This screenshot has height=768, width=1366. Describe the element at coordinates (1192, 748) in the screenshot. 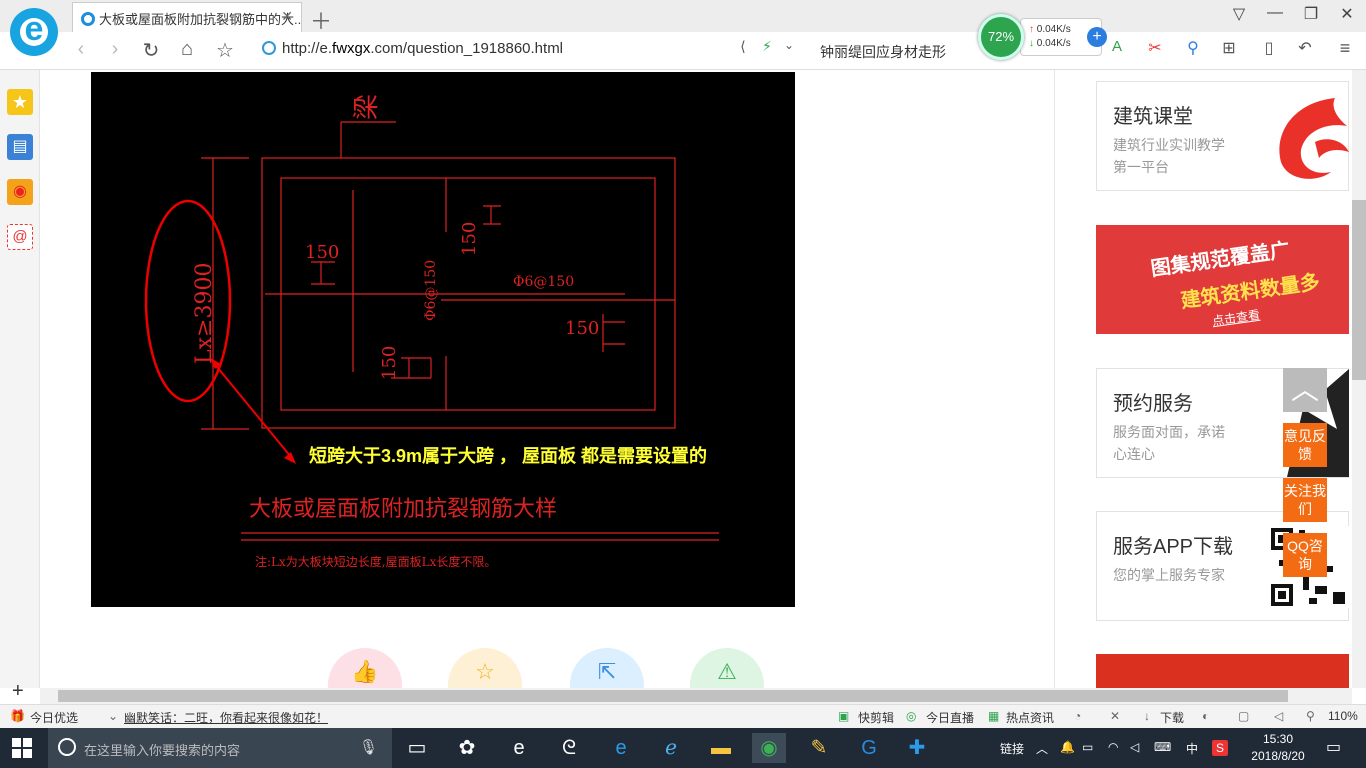

I see `ime-indicator: 中` at that location.